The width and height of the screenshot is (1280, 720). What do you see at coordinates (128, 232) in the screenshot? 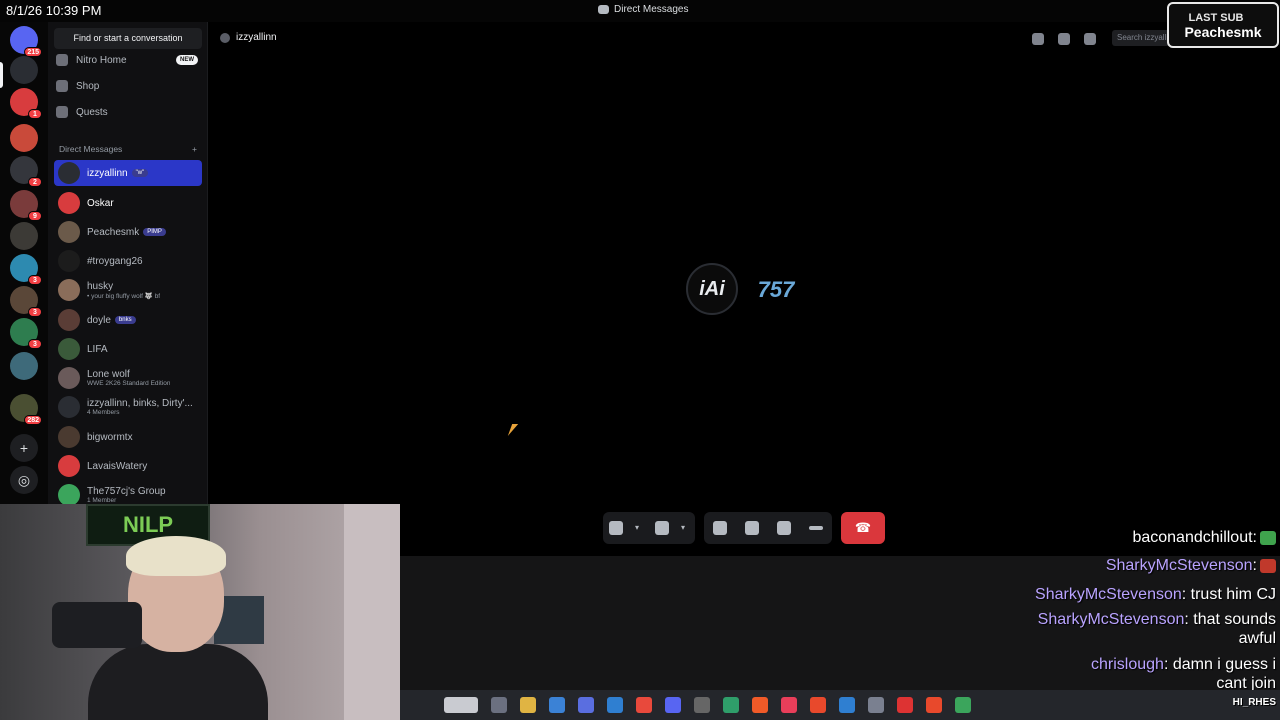
I see `dm-item: Peachesmk PIMP` at bounding box center [128, 232].